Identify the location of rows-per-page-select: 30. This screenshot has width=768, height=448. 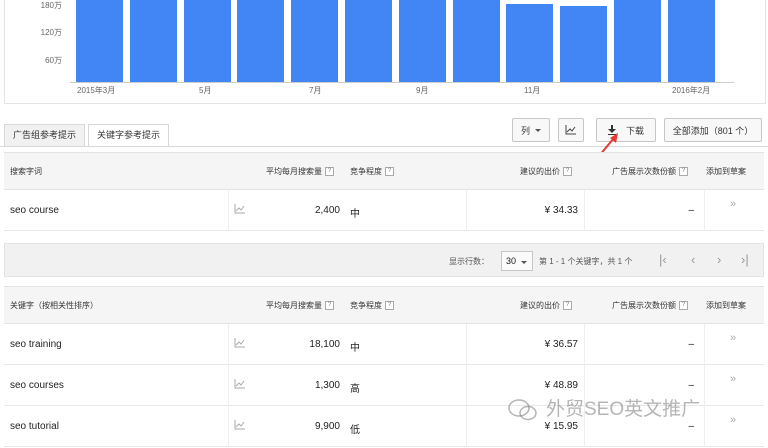
(517, 261).